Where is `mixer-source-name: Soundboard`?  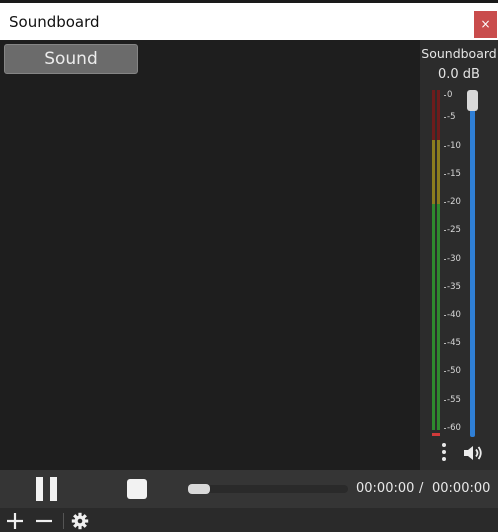 mixer-source-name: Soundboard is located at coordinates (459, 53).